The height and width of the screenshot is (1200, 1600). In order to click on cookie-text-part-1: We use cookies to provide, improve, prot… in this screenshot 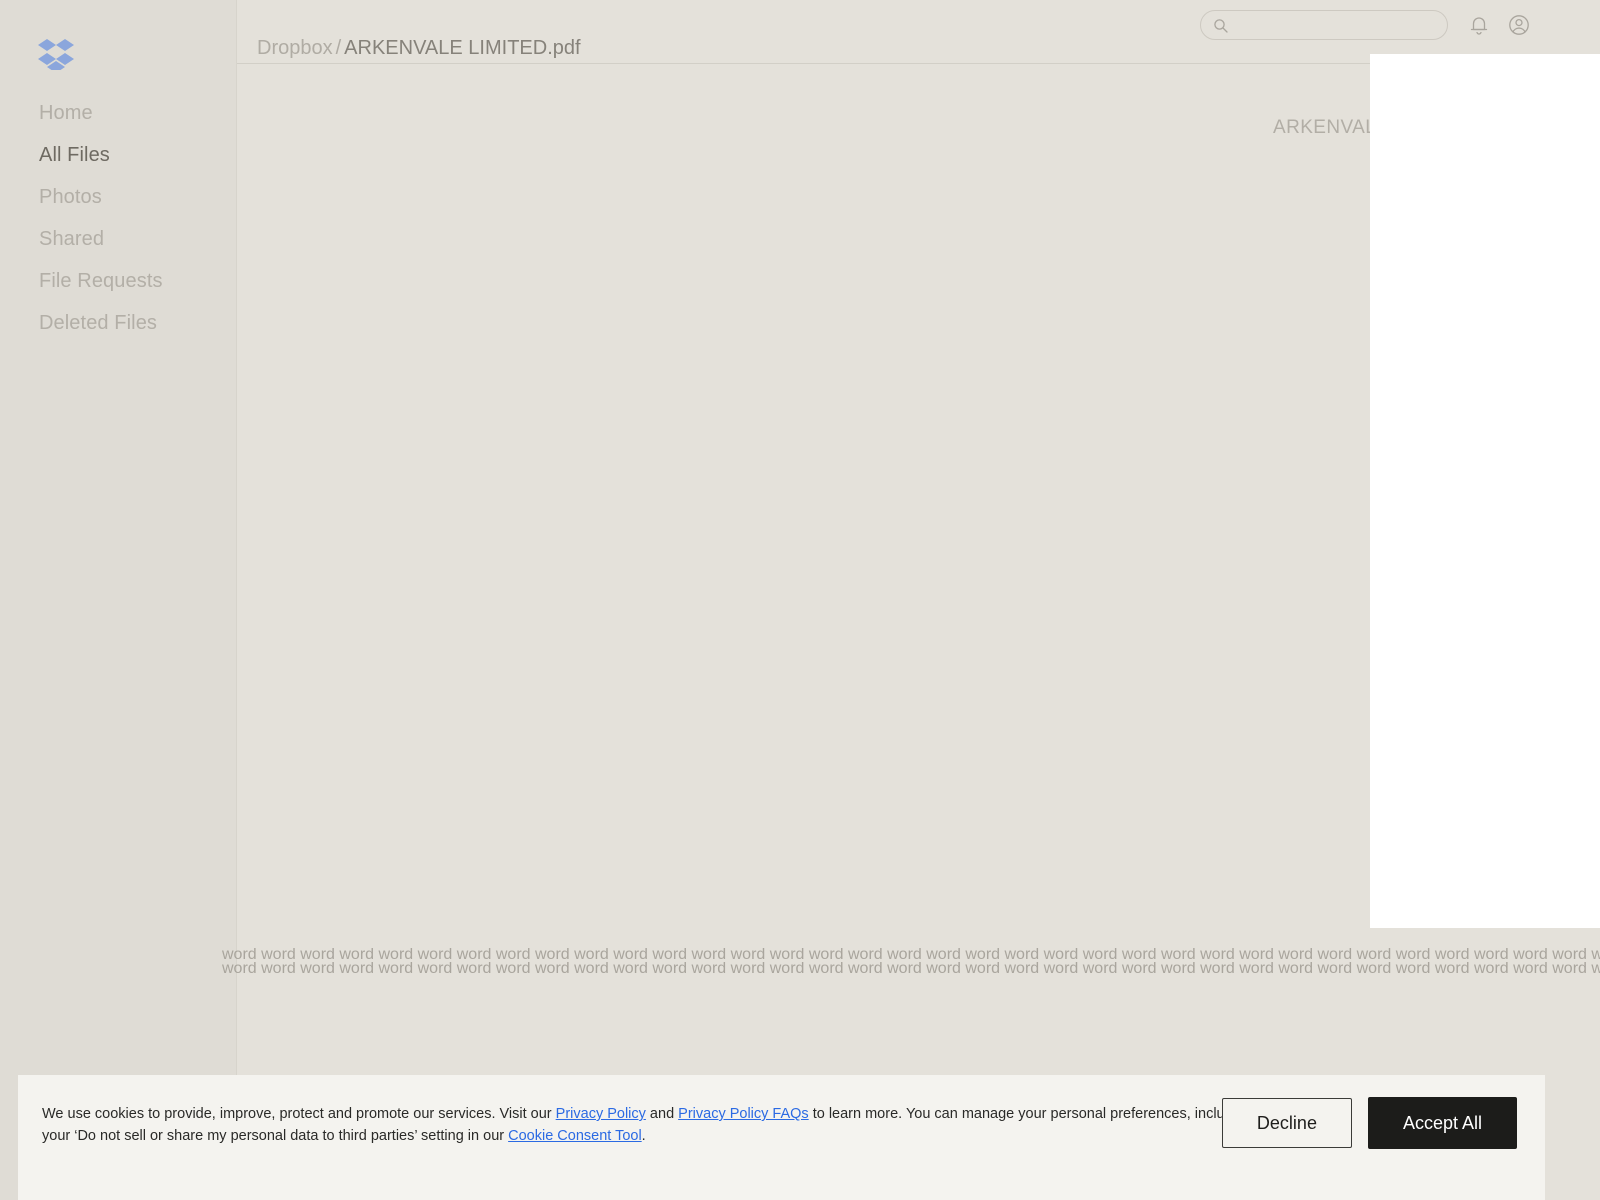, I will do `click(299, 1114)`.